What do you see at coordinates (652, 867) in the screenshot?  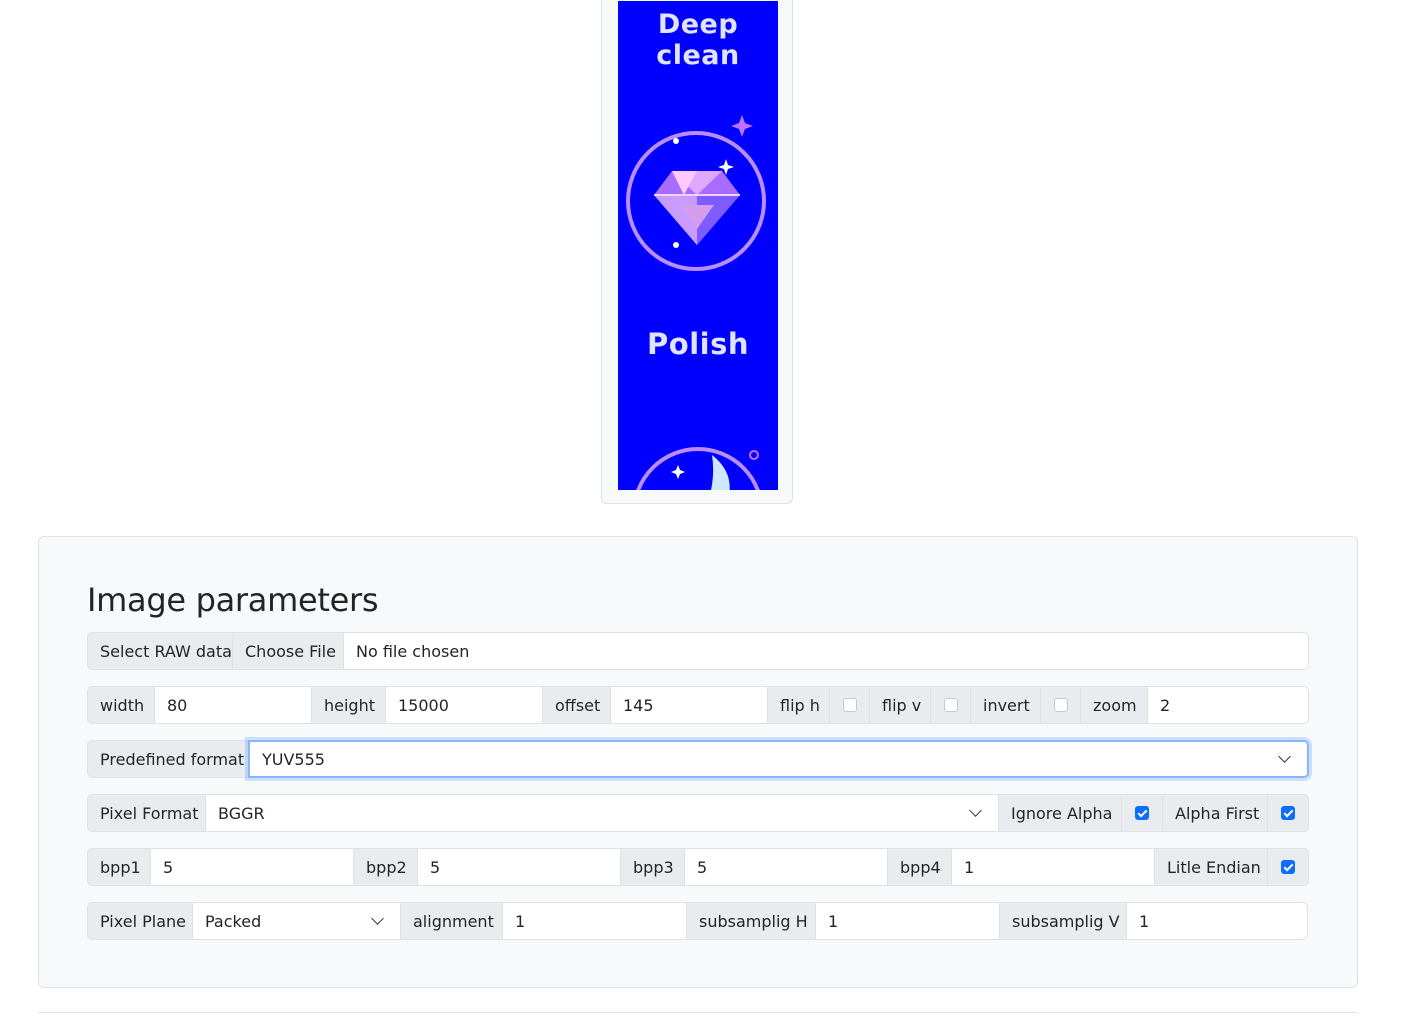 I see `bpp3-label: bpp3` at bounding box center [652, 867].